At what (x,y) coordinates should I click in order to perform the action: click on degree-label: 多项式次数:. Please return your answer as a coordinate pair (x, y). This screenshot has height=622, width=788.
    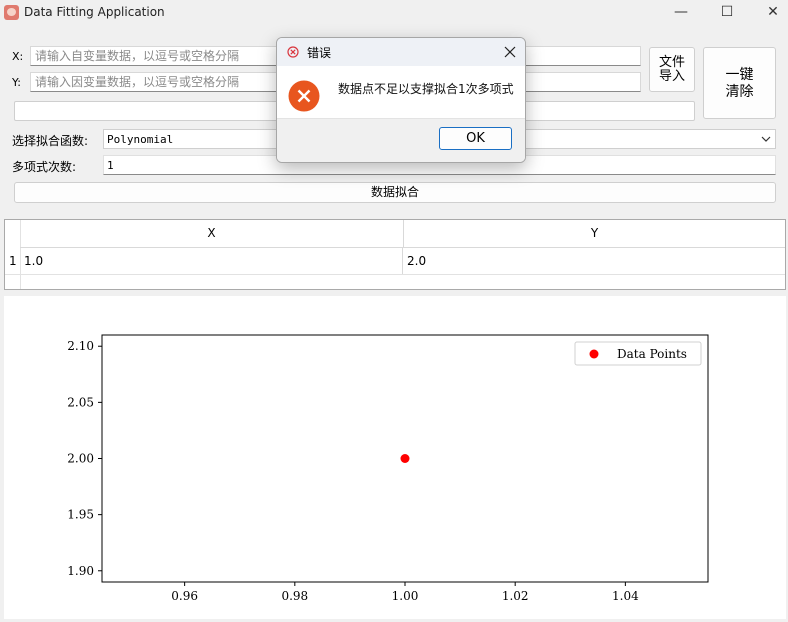
    Looking at the image, I should click on (44, 167).